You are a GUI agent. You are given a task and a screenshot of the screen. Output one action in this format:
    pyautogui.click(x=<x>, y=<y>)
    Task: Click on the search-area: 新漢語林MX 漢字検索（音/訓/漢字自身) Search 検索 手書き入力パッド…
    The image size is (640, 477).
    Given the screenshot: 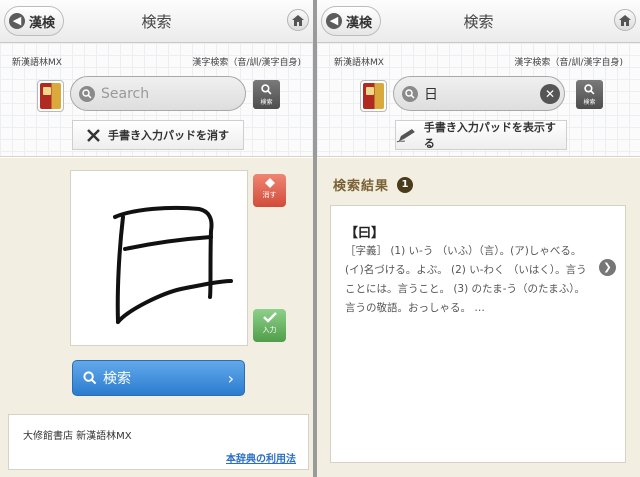 What is the action you would take?
    pyautogui.click(x=156, y=100)
    